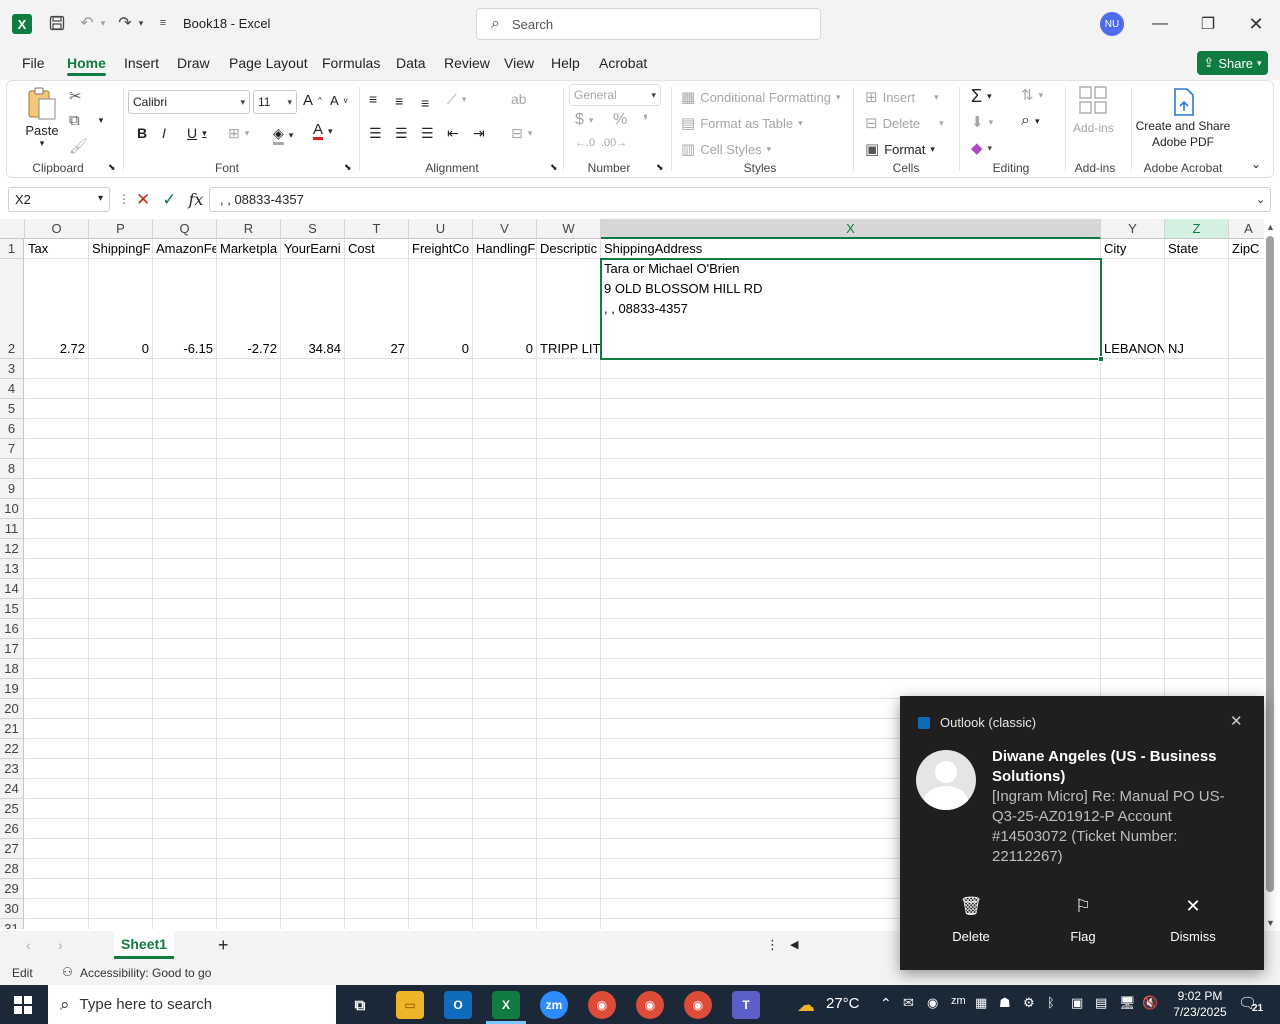 Image resolution: width=1280 pixels, height=1024 pixels. What do you see at coordinates (1246, 409) in the screenshot?
I see `cell-a5` at bounding box center [1246, 409].